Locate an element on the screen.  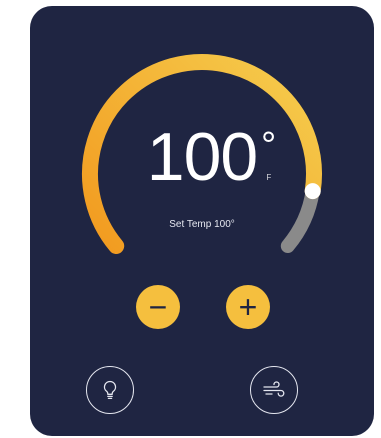
increase-temperature-button: + is located at coordinates (248, 307).